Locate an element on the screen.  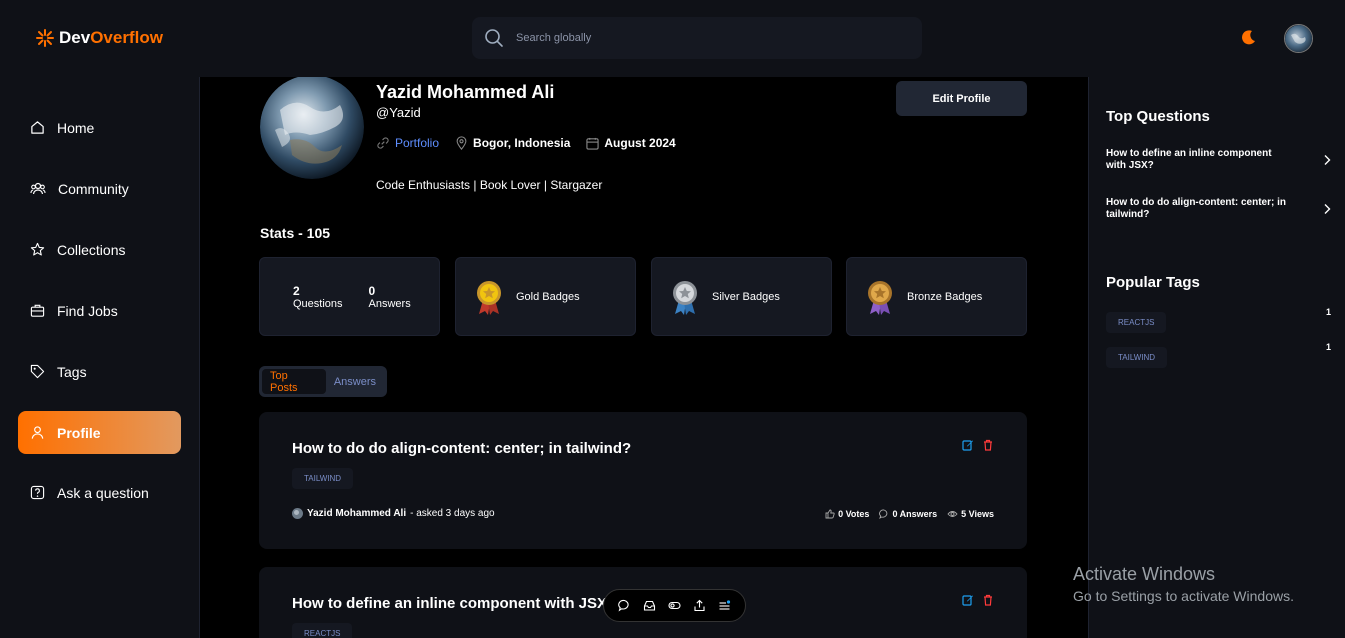
answers-count: 0 is located at coordinates (372, 290).